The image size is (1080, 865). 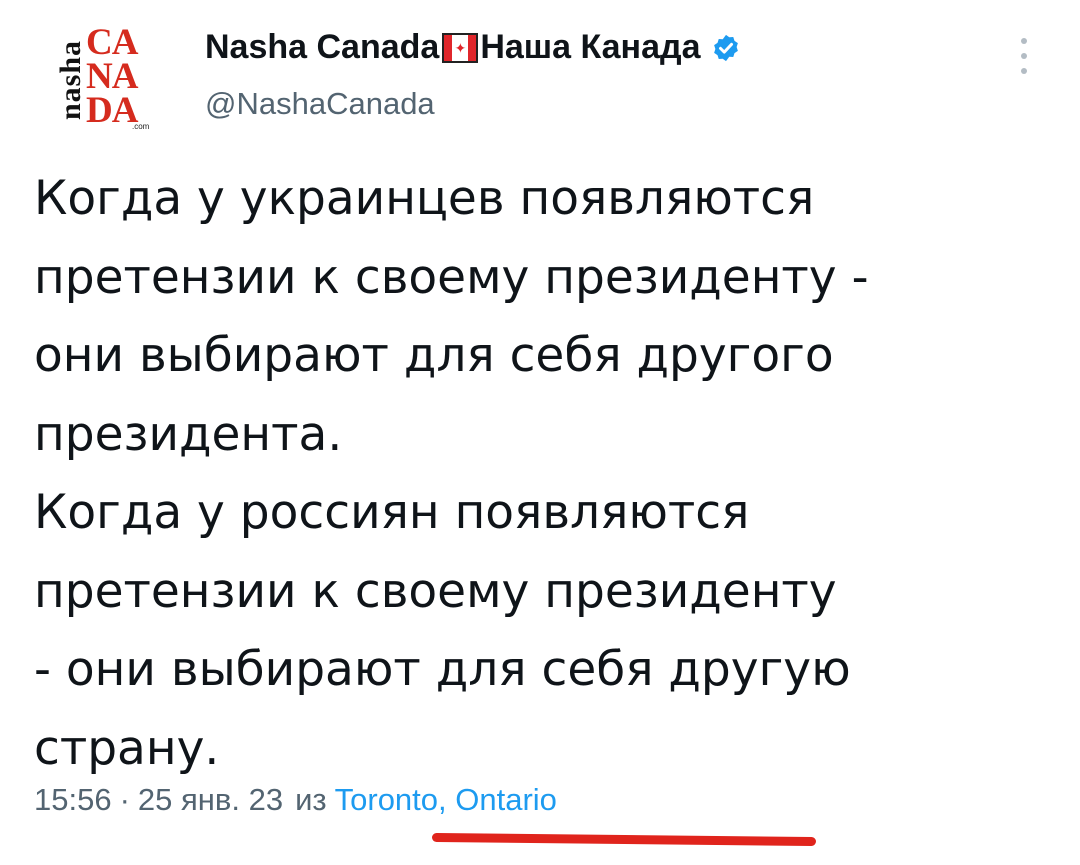 What do you see at coordinates (73, 800) in the screenshot?
I see `tweet-time: 15:56` at bounding box center [73, 800].